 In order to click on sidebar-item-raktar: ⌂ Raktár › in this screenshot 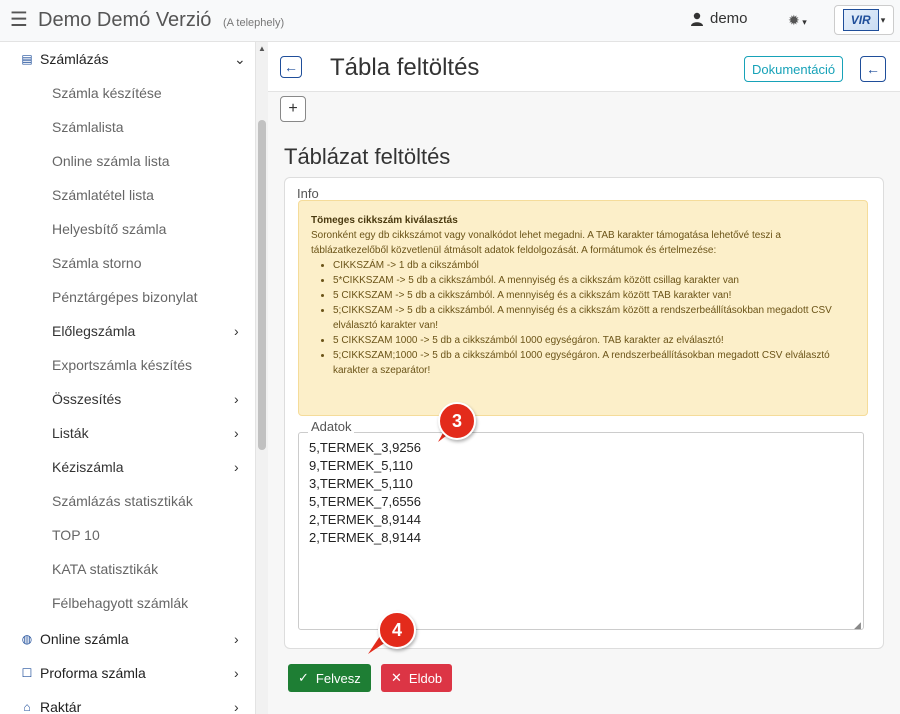, I will do `click(127, 702)`.